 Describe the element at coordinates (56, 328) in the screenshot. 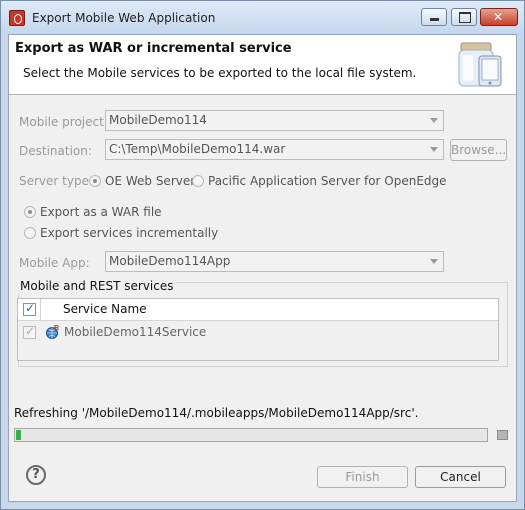

I see `svg-text: R` at that location.